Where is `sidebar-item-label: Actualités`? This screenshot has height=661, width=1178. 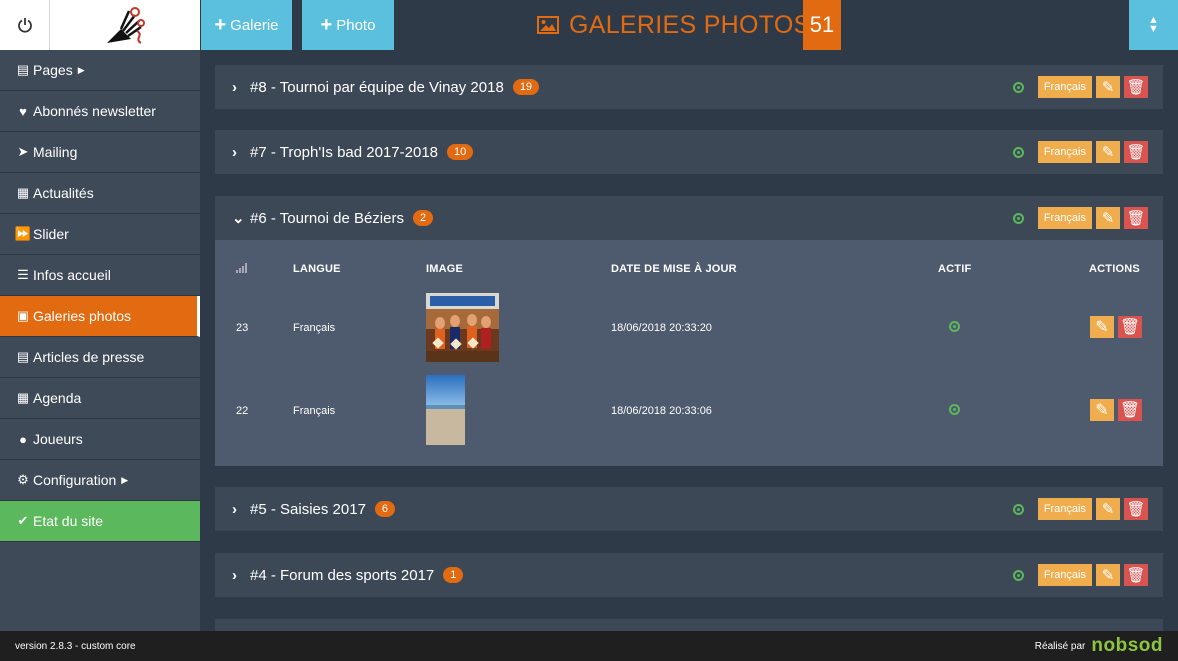
sidebar-item-label: Actualités is located at coordinates (63, 193).